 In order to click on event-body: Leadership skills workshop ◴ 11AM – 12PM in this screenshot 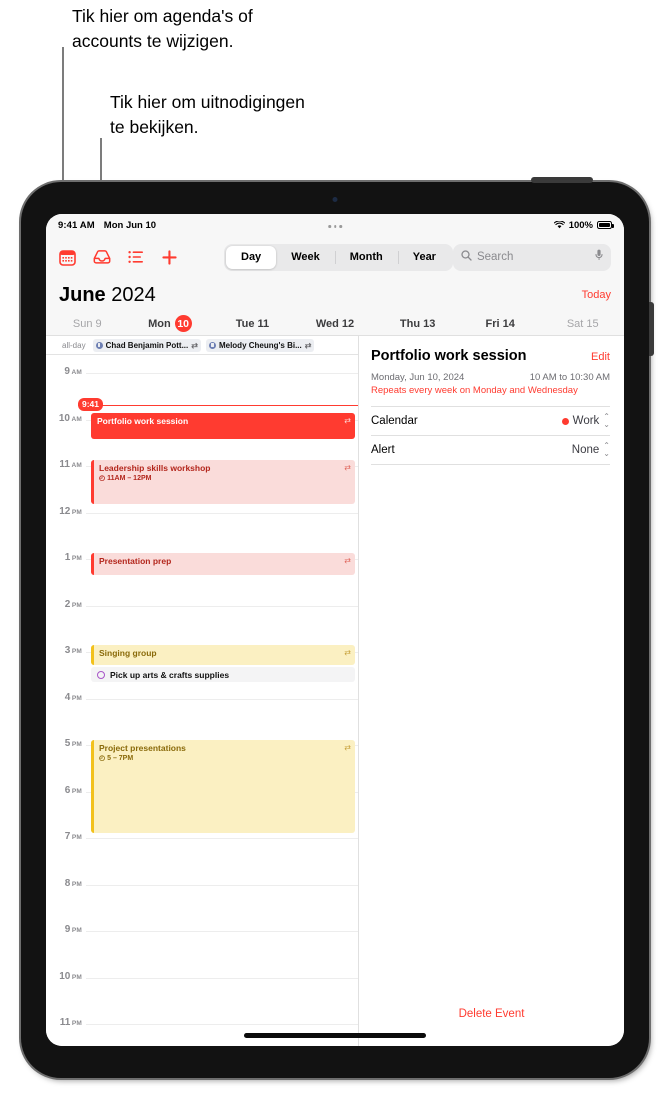, I will do `click(223, 471)`.